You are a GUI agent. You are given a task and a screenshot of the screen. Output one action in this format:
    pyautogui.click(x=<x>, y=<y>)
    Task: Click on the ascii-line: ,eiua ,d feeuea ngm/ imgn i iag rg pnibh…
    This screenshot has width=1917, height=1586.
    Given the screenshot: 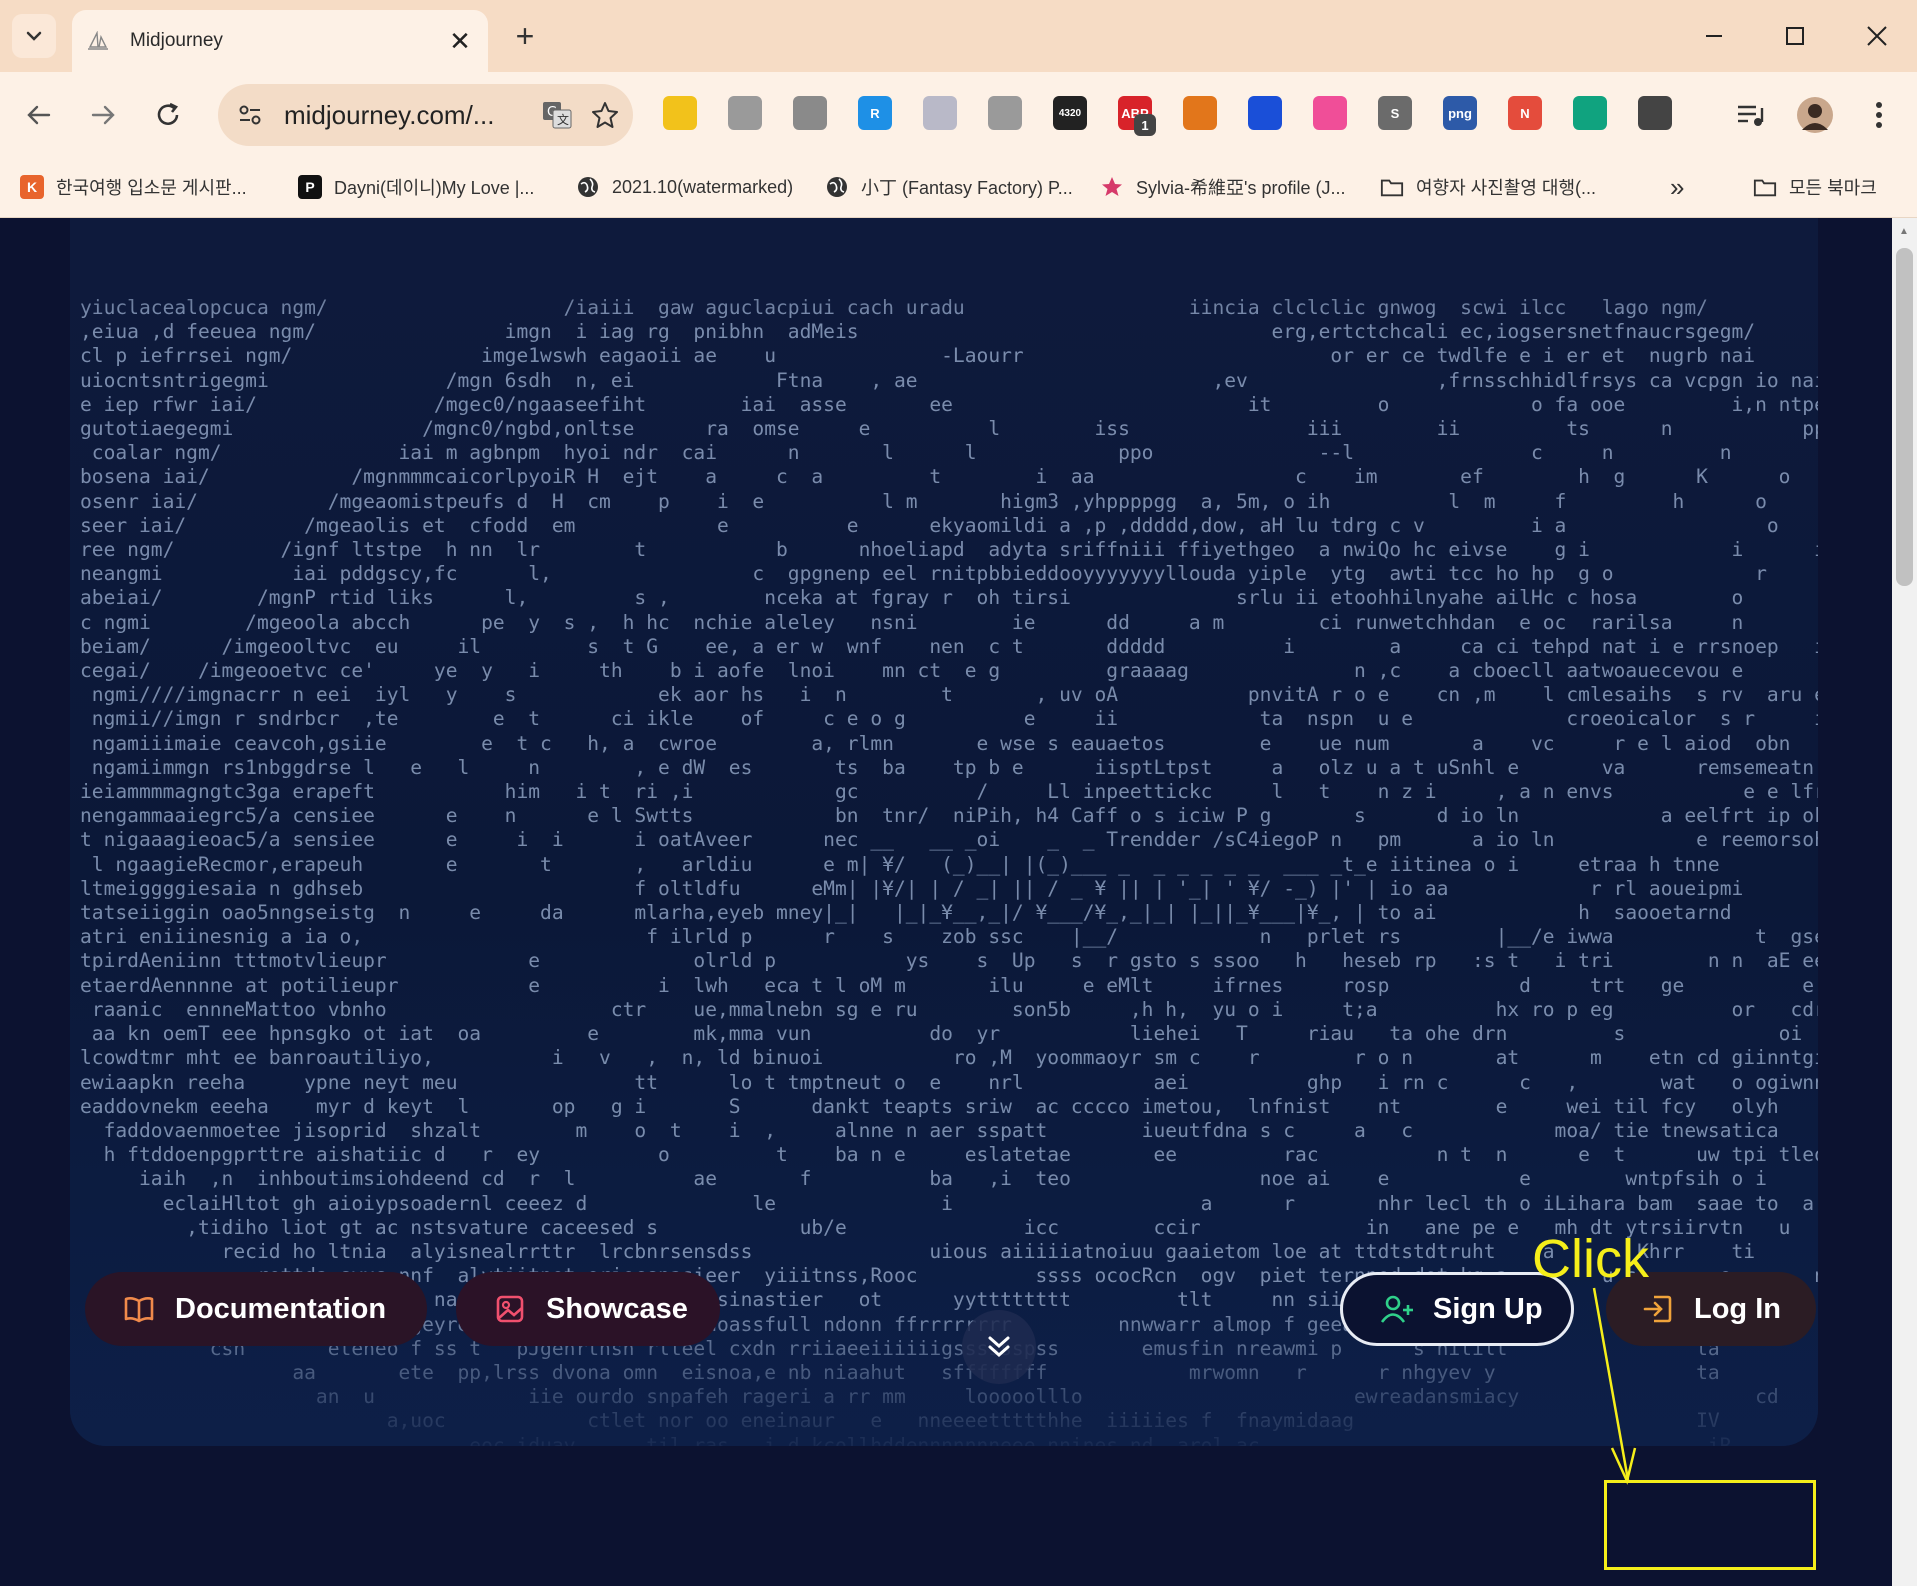 What is the action you would take?
    pyautogui.click(x=918, y=332)
    